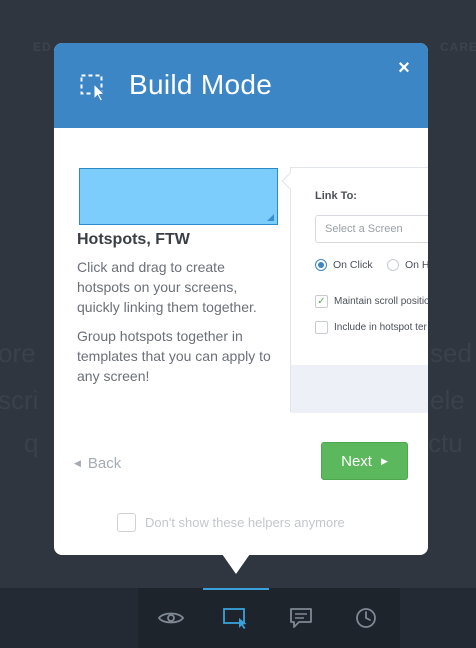 The height and width of the screenshot is (648, 476). I want to click on back-label: Back, so click(104, 463).